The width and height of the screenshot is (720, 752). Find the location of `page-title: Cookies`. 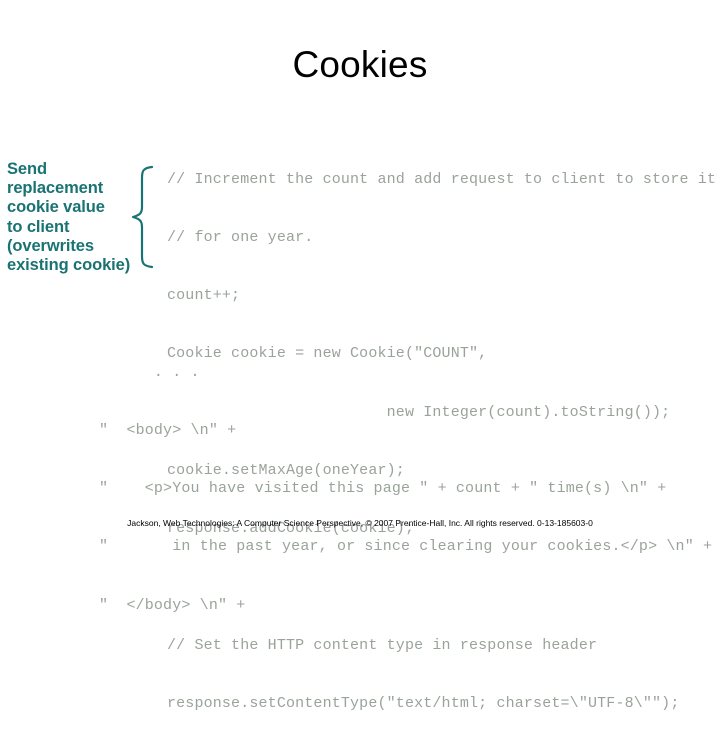

page-title: Cookies is located at coordinates (360, 64).